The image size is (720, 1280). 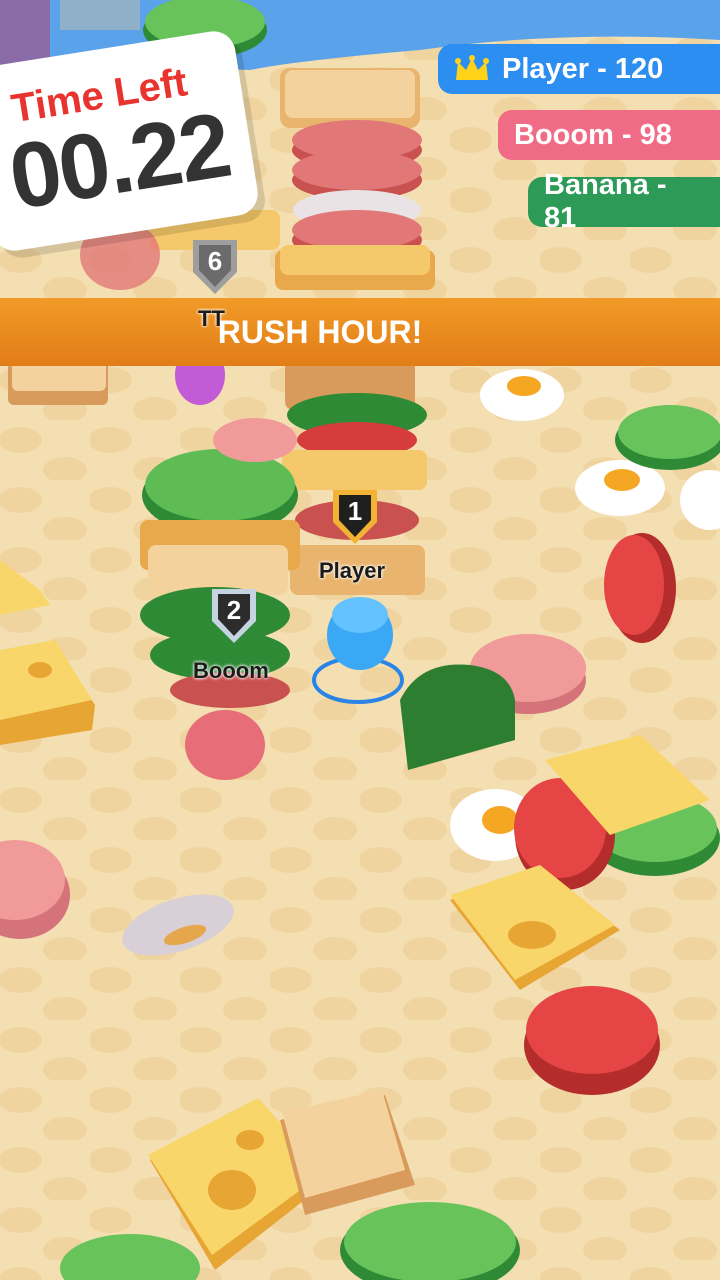 I want to click on player-name-booom: Booom, so click(x=231, y=670).